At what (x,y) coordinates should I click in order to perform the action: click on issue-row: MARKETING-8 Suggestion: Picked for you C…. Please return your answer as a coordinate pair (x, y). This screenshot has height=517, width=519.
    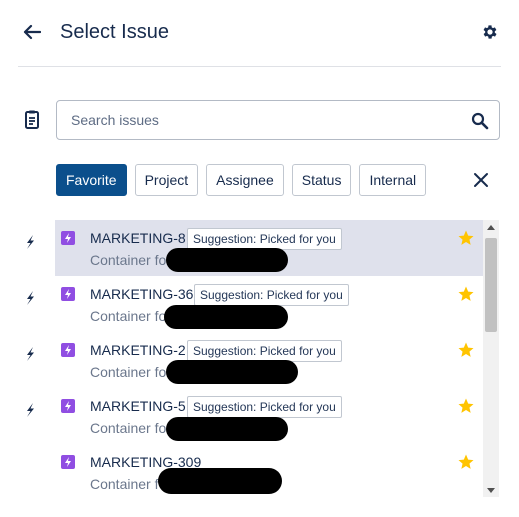
    Looking at the image, I should click on (241, 248).